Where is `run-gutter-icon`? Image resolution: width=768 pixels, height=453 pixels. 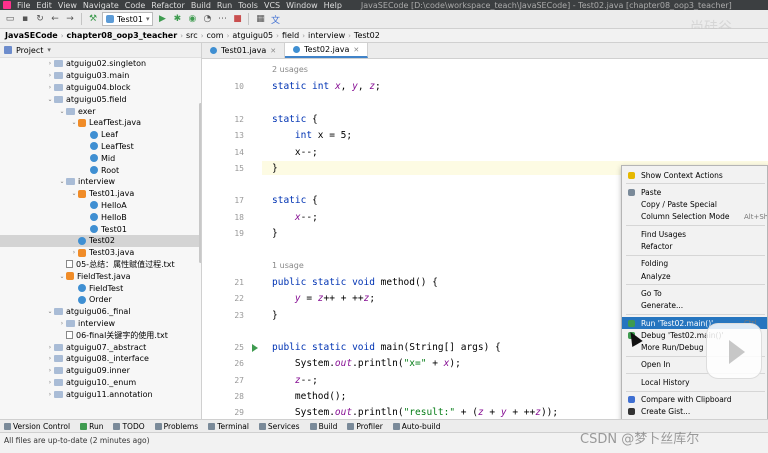
run-gutter-icon is located at coordinates (255, 348).